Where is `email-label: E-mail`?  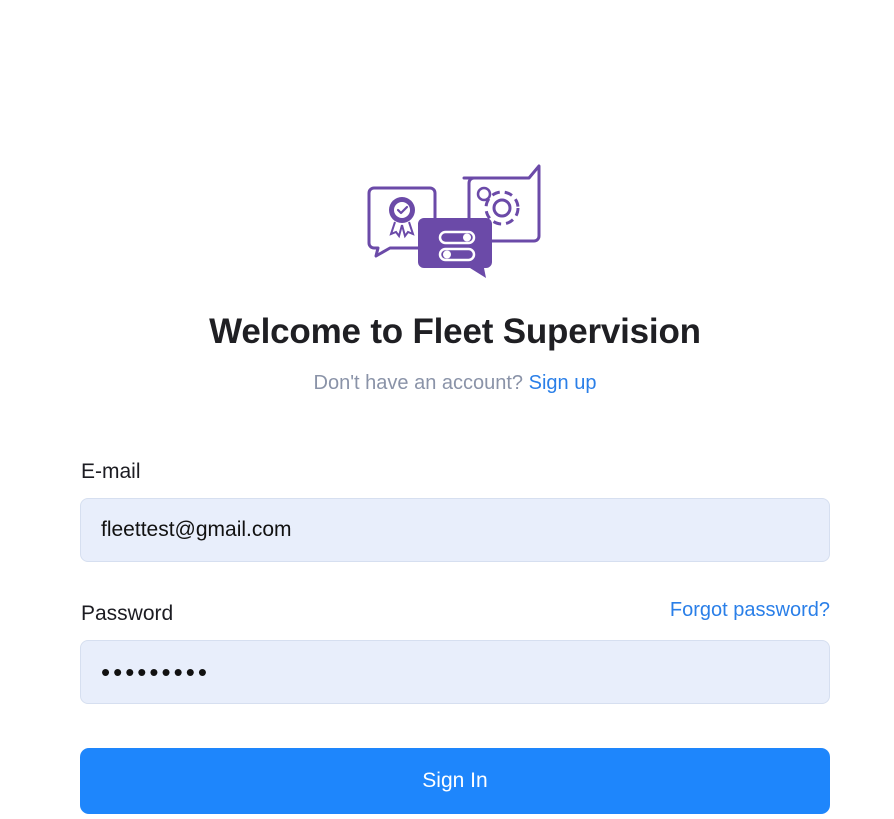 email-label: E-mail is located at coordinates (111, 471).